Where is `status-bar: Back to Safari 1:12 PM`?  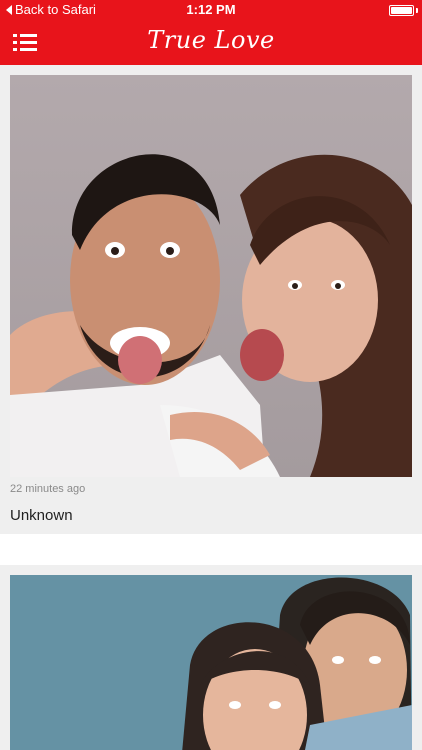
status-bar: Back to Safari 1:12 PM is located at coordinates (211, 10).